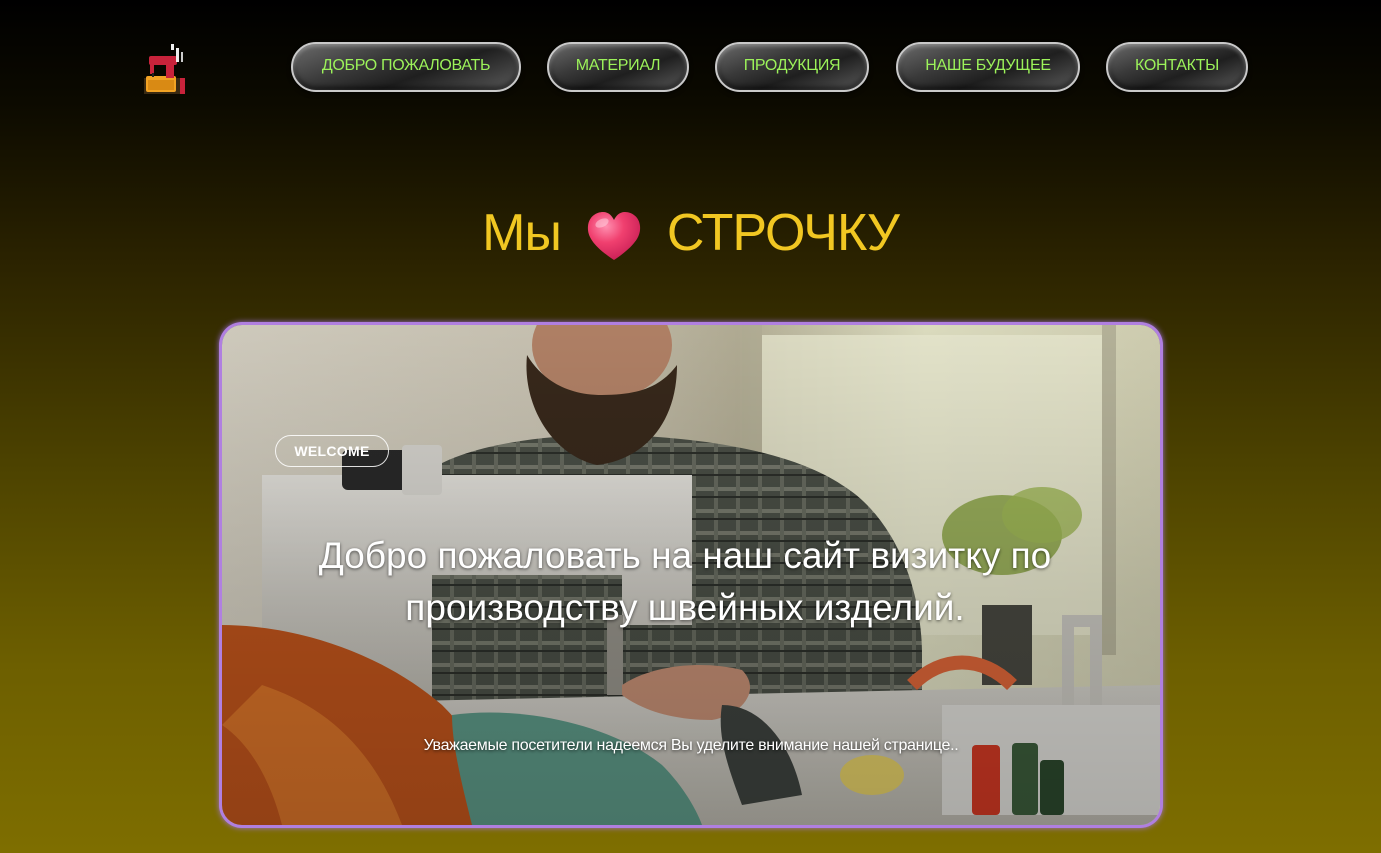  I want to click on hero-title-right: СТРОЧКУ, so click(783, 233).